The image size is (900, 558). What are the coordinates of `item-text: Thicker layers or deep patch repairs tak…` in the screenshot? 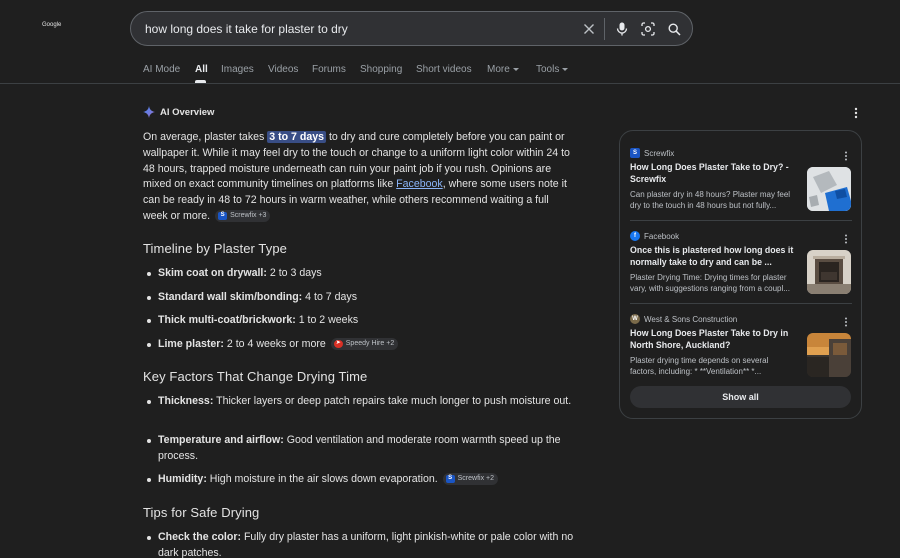 It's located at (392, 401).